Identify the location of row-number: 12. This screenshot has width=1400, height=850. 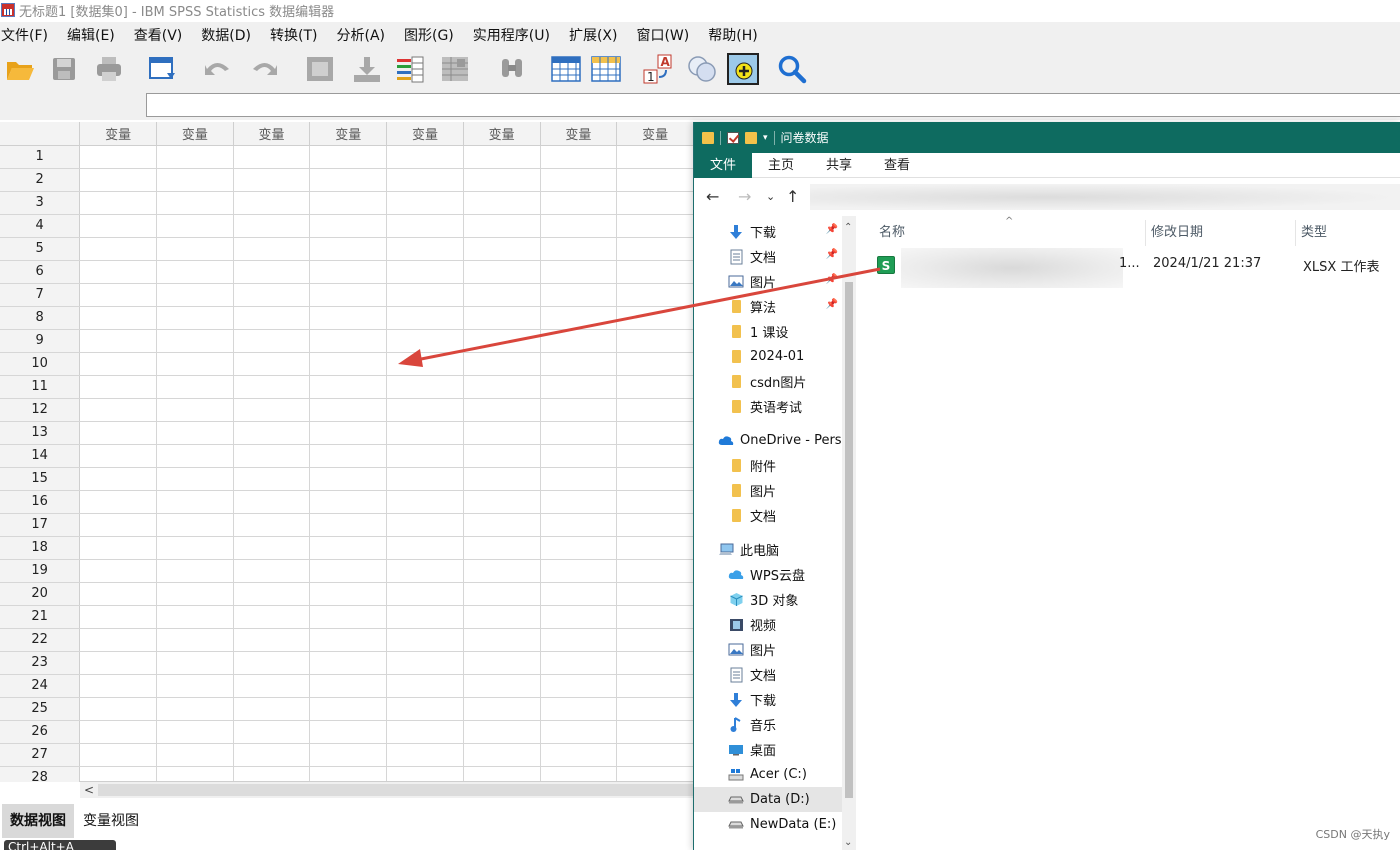
(40, 410).